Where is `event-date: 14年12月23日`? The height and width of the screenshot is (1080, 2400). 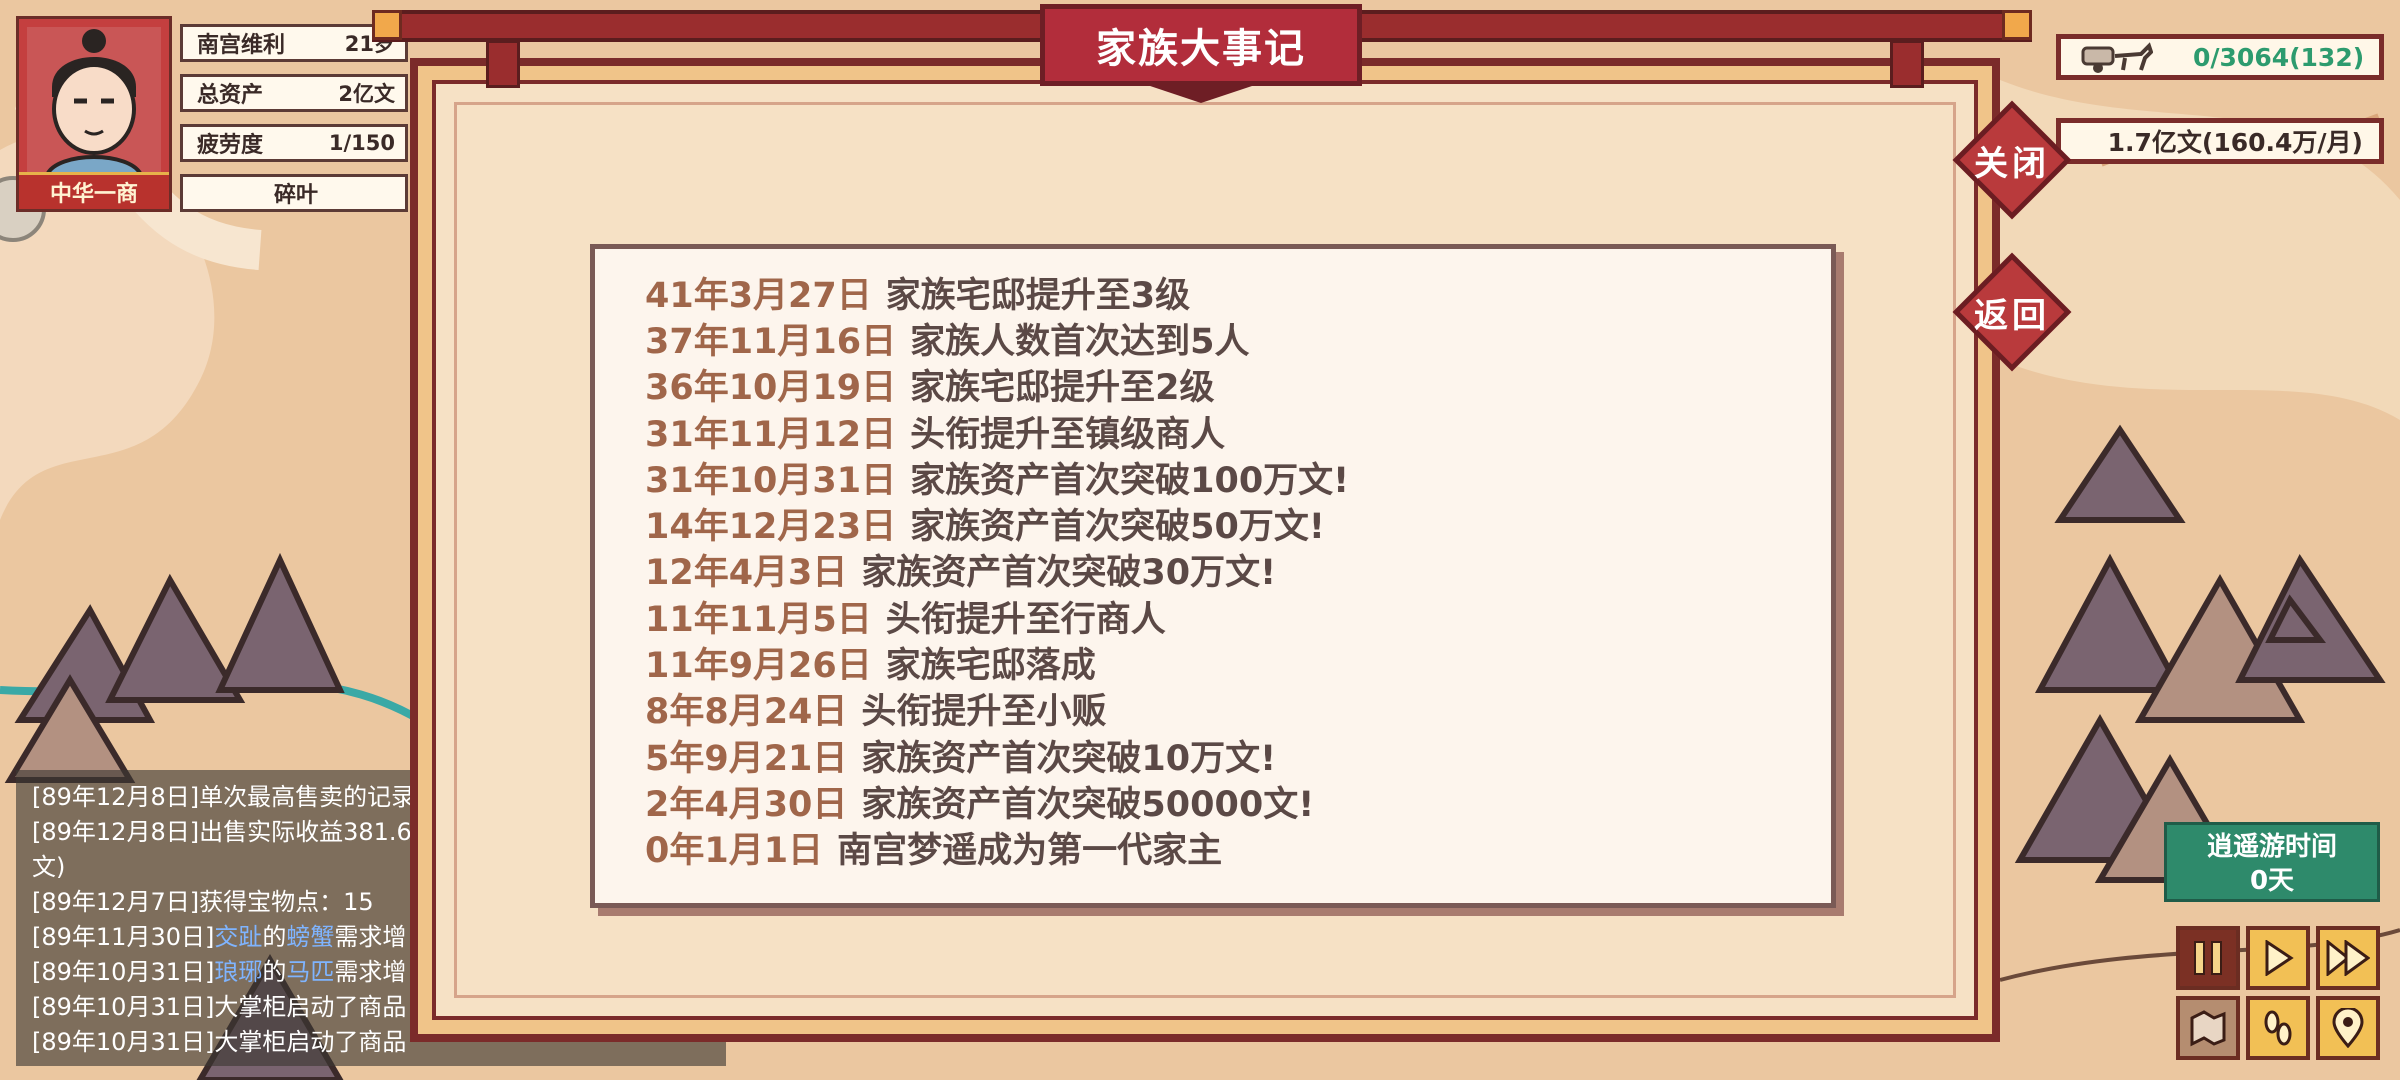 event-date: 14年12月23日 is located at coordinates (771, 527).